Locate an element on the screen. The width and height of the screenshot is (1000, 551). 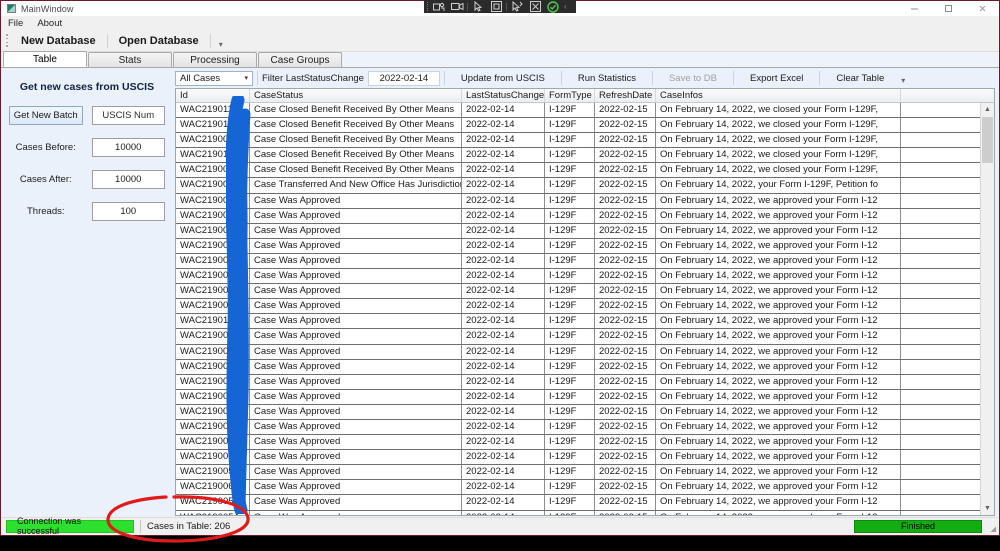
cases-count-label: Cases in Table: 206 is located at coordinates (189, 526).